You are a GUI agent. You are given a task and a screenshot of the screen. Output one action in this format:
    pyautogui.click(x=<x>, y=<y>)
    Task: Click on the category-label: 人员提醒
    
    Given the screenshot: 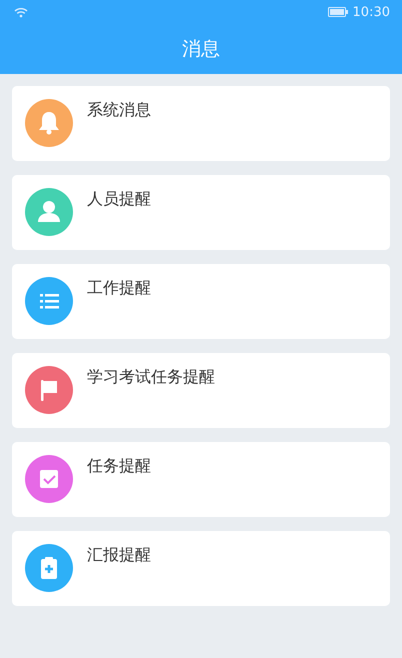 What is the action you would take?
    pyautogui.click(x=119, y=199)
    